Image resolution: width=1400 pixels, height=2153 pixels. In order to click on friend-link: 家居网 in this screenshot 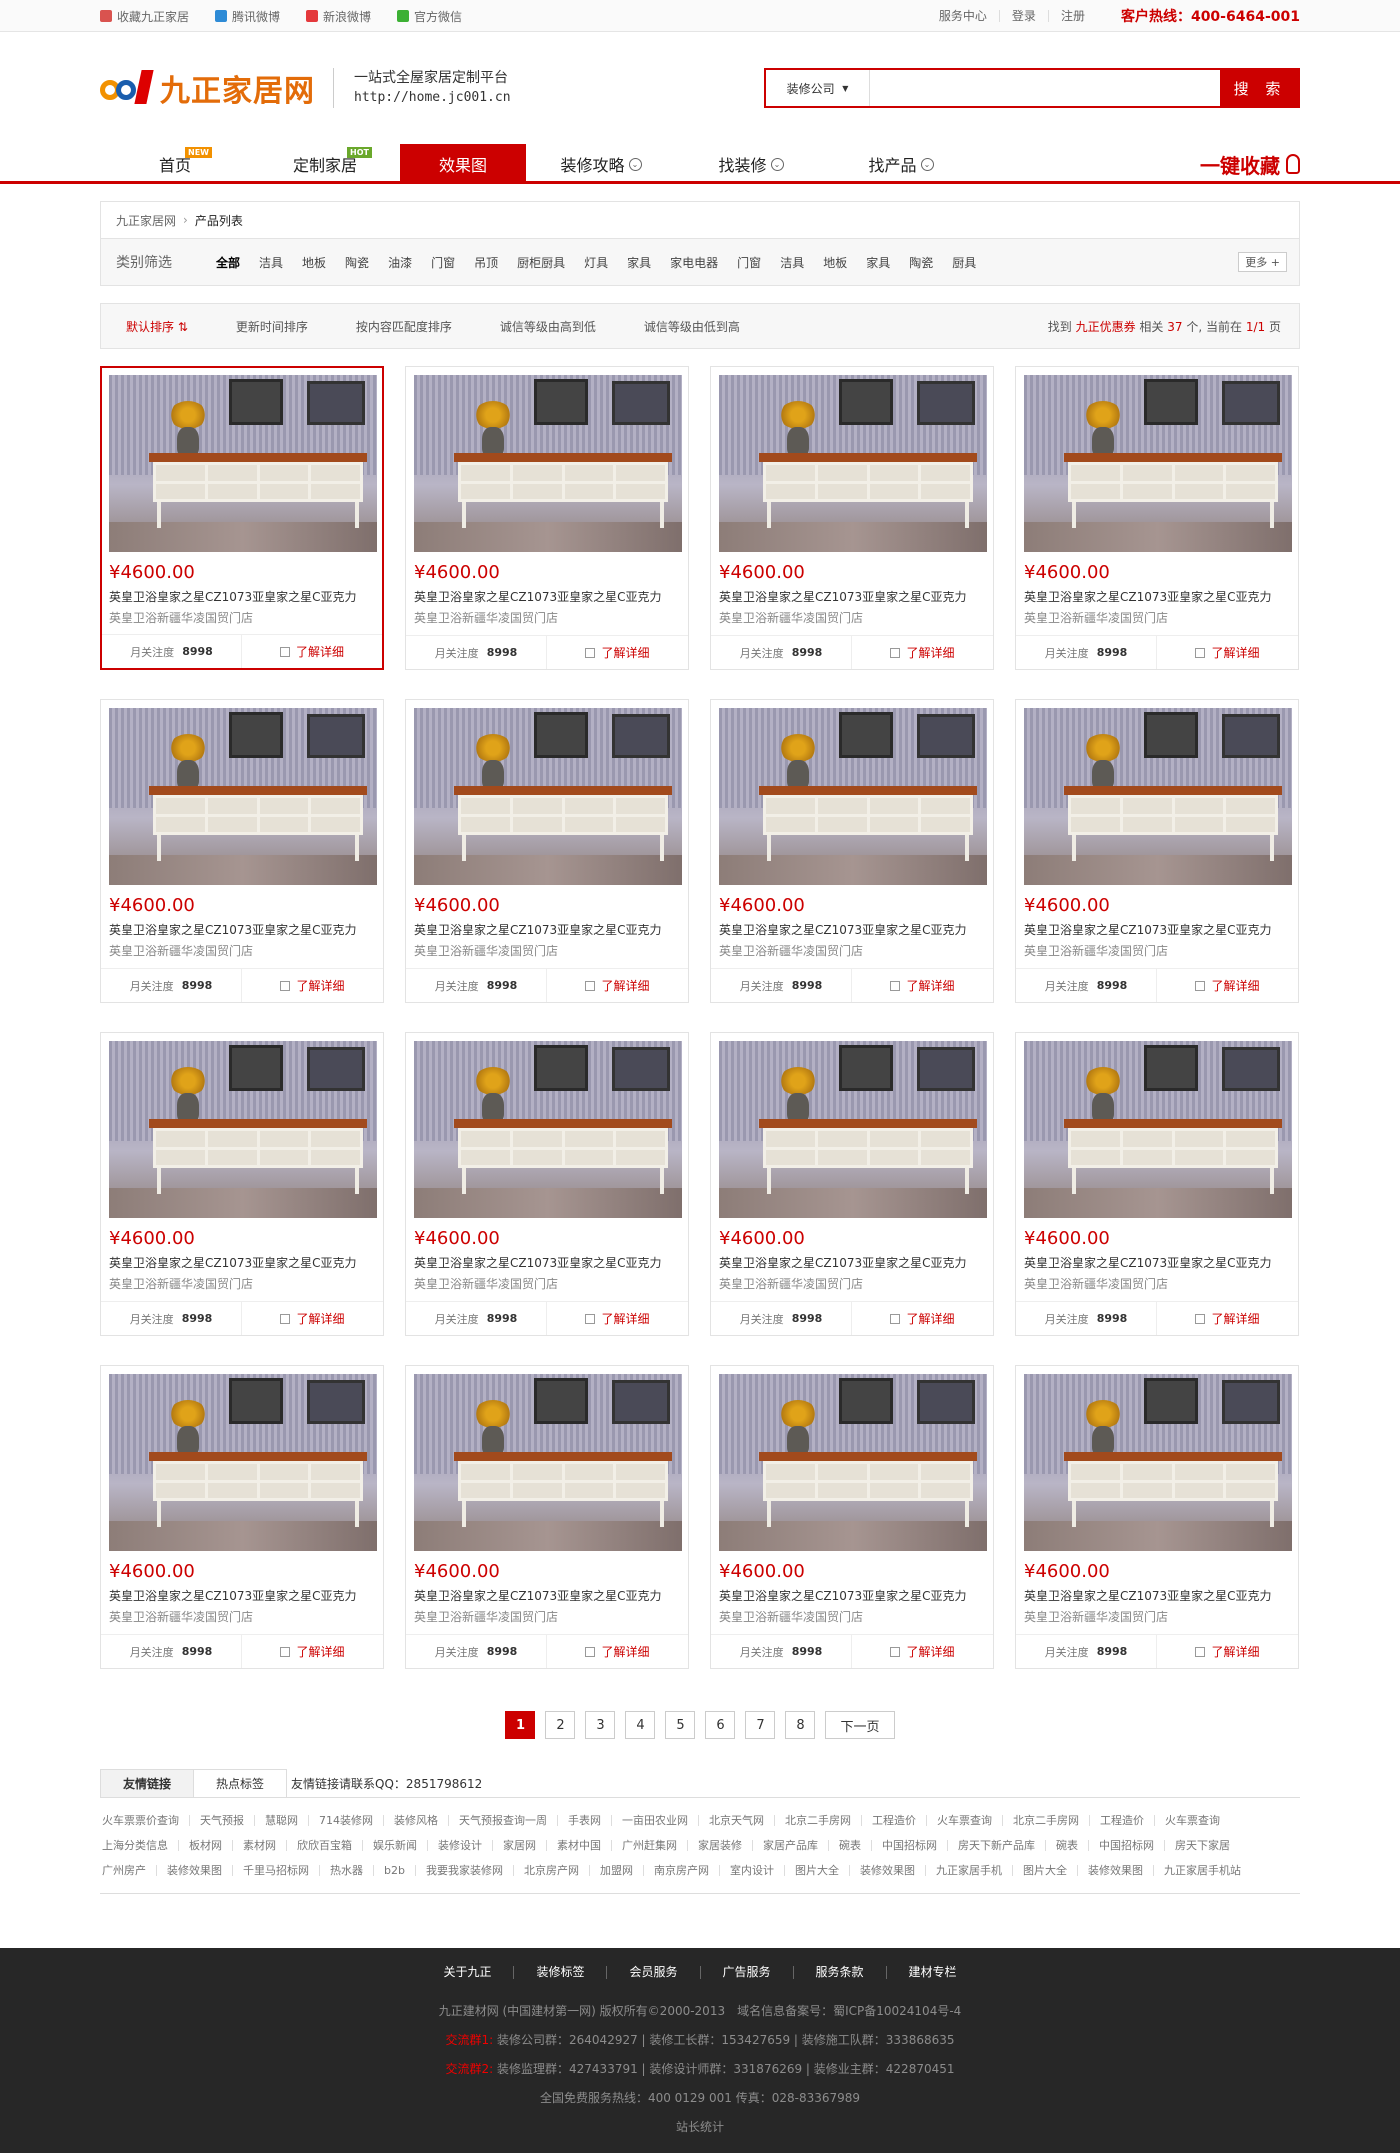, I will do `click(520, 1845)`.